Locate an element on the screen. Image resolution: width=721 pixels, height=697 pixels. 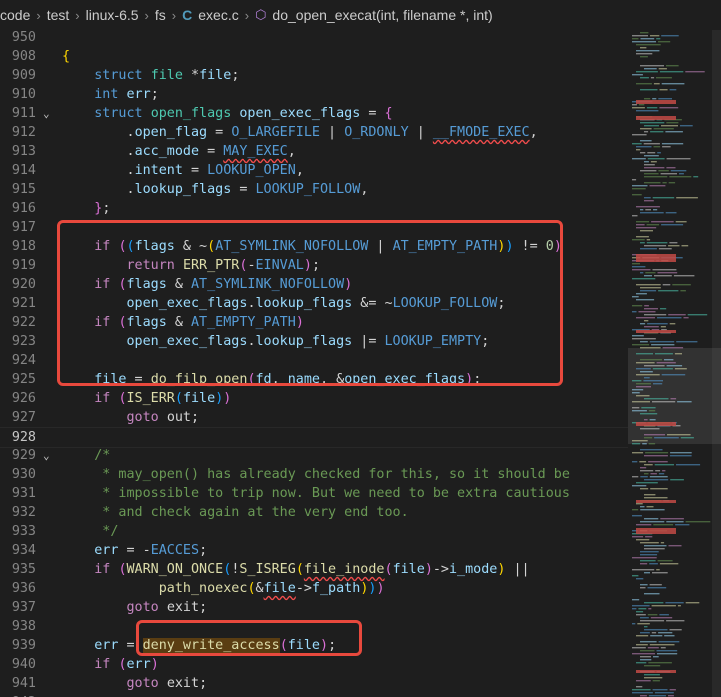
code-line: 950 is located at coordinates (314, 38).